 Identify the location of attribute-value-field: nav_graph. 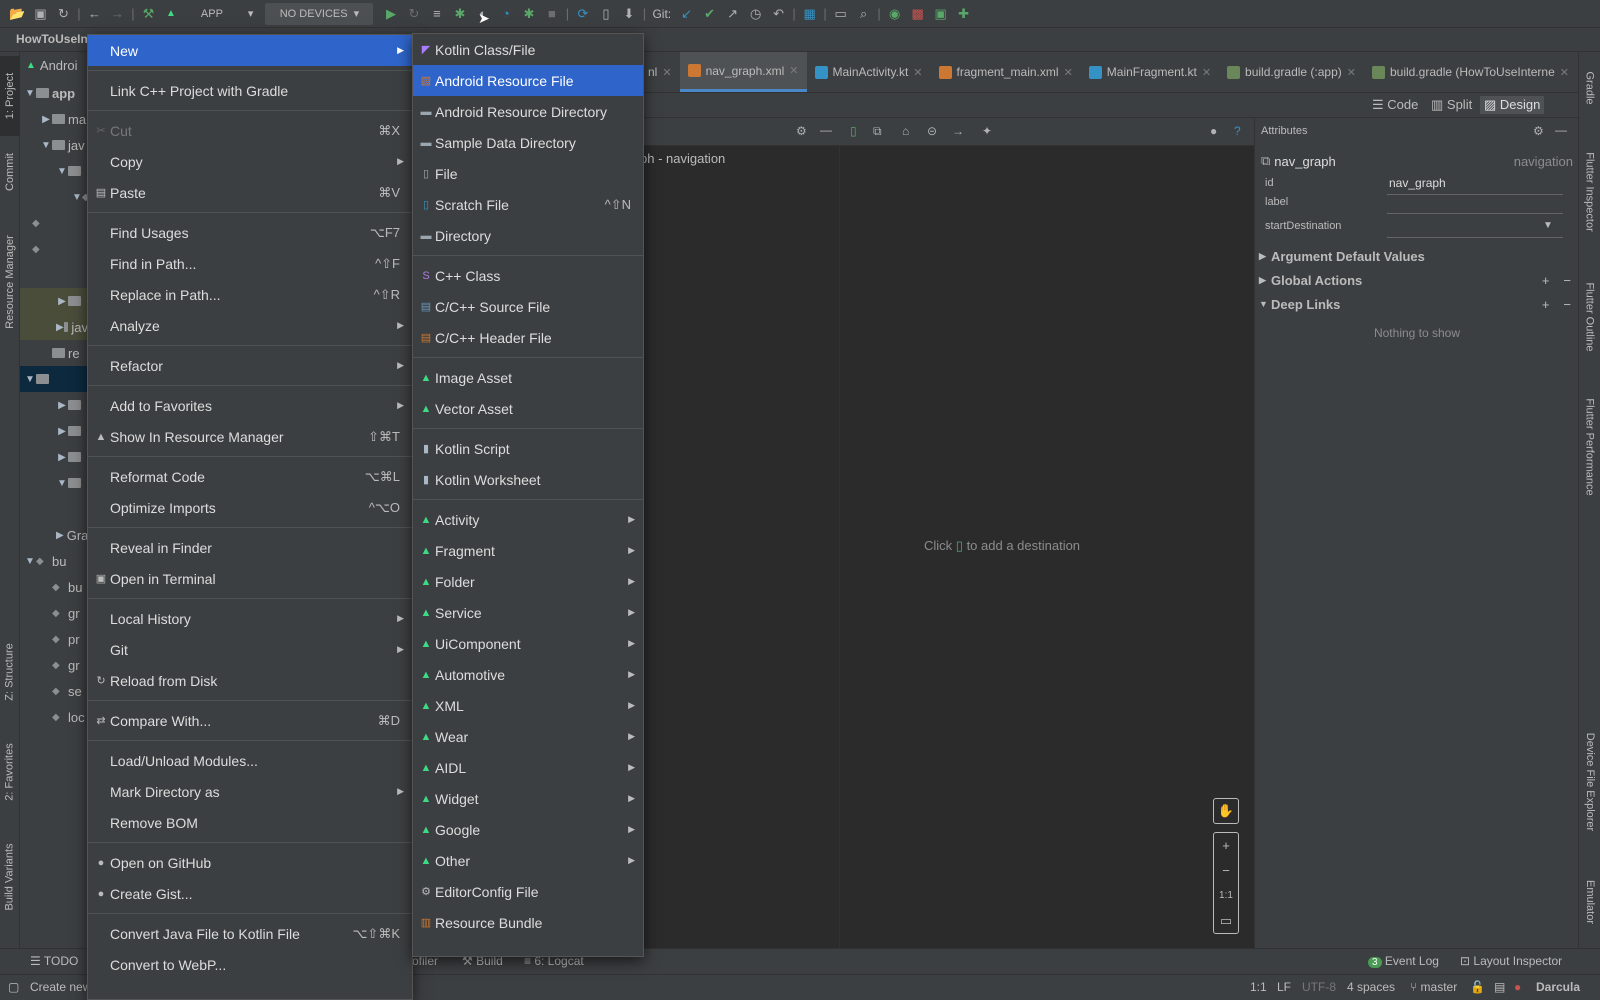
(1475, 184).